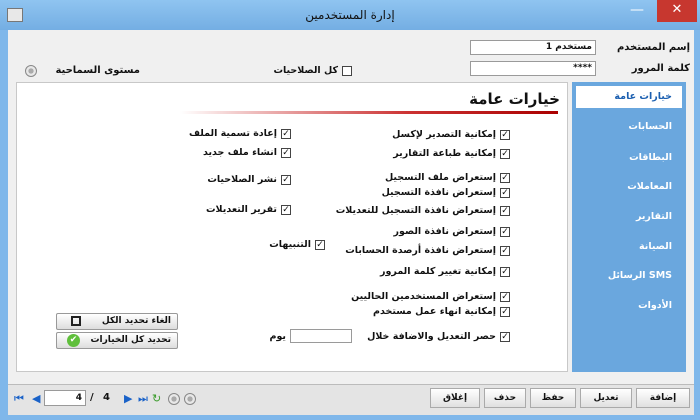  Describe the element at coordinates (241, 209) in the screenshot. I see `option-edits-report: تقرير التعديلات` at that location.